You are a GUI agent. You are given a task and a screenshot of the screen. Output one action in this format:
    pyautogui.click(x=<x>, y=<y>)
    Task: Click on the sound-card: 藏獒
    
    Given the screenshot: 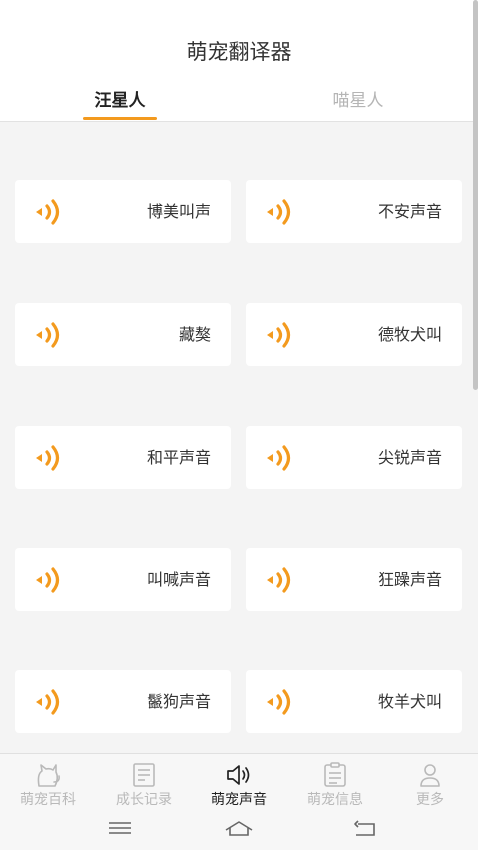 What is the action you would take?
    pyautogui.click(x=123, y=334)
    